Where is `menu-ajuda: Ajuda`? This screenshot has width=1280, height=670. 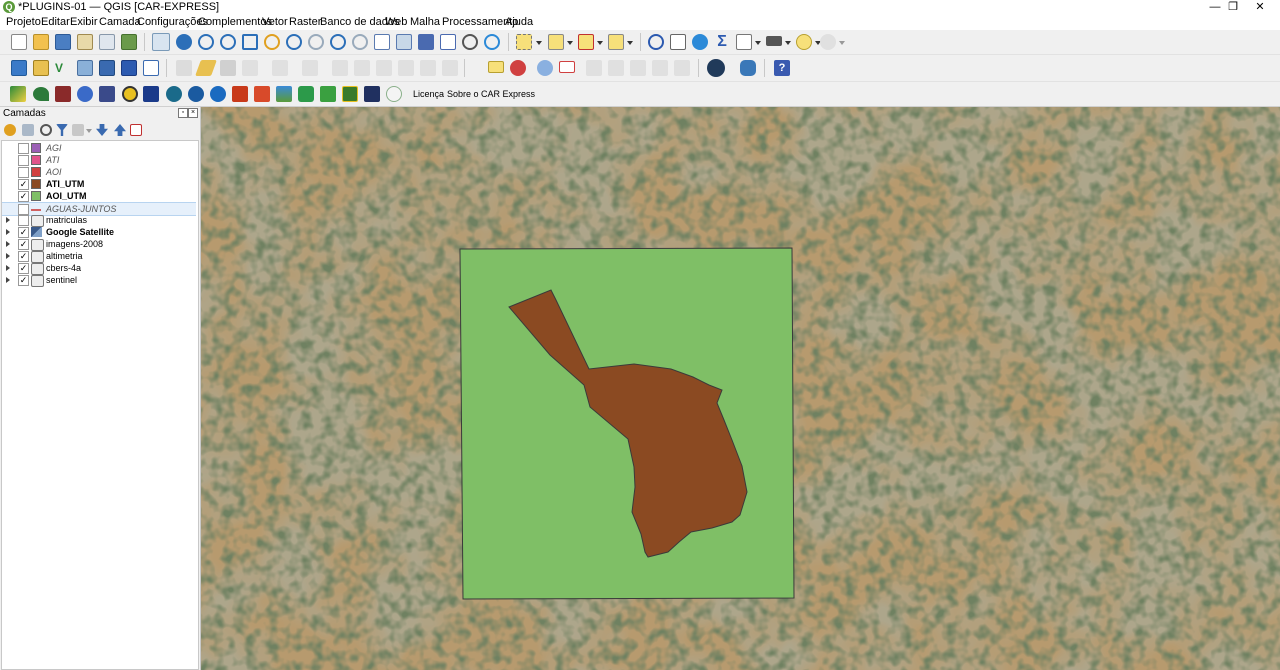 menu-ajuda: Ajuda is located at coordinates (519, 22).